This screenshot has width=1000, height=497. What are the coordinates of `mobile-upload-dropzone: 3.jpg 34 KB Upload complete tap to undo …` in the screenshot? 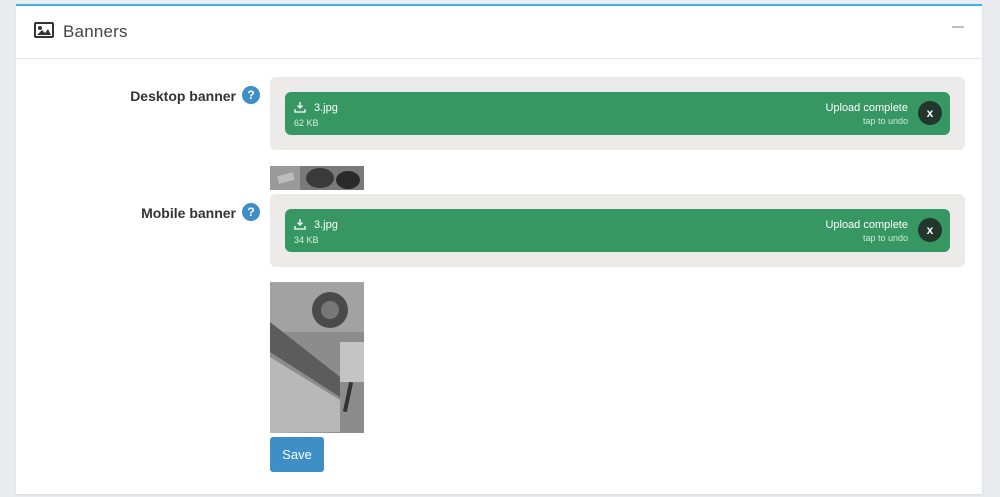 It's located at (617, 230).